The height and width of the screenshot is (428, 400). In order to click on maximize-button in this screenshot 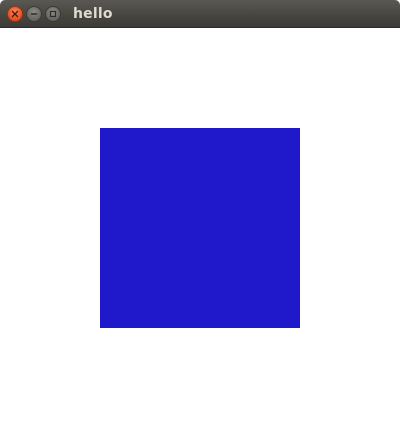, I will do `click(53, 14)`.